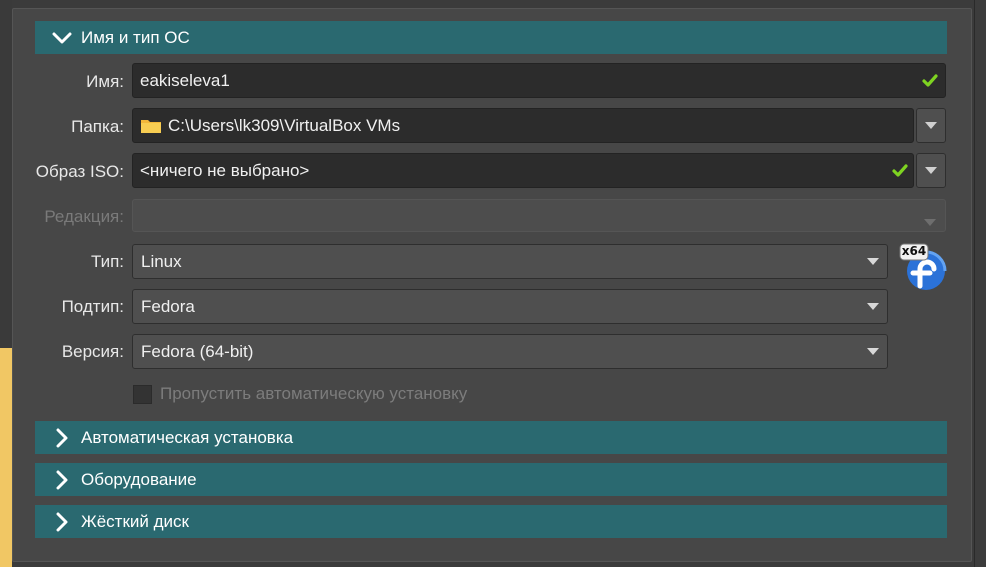 The height and width of the screenshot is (567, 986). What do you see at coordinates (491, 479) in the screenshot?
I see `section-header-hardware: Оборудование` at bounding box center [491, 479].